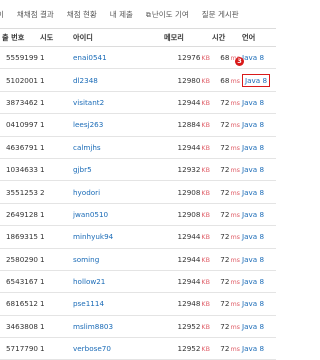 The height and width of the screenshot is (360, 320). I want to click on table-row: 1034633 1 gjbr5 12932KB 72ms Java 8, so click(138, 170).